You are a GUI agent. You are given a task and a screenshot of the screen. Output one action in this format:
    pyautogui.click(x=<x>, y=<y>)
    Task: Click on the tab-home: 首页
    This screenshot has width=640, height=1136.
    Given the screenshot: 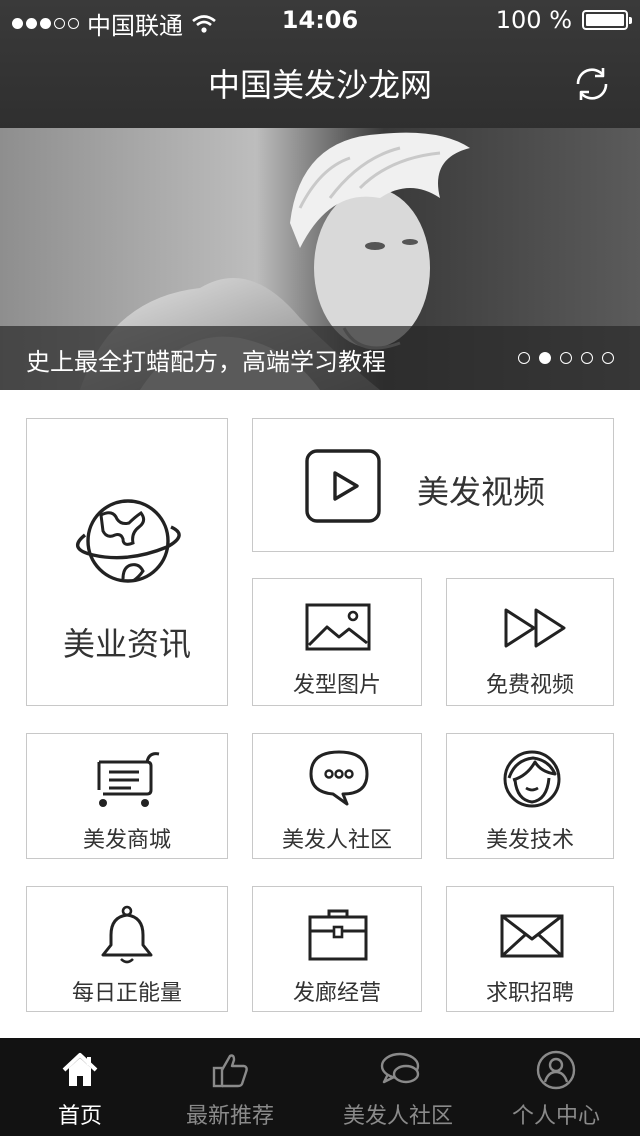 What is the action you would take?
    pyautogui.click(x=80, y=1087)
    